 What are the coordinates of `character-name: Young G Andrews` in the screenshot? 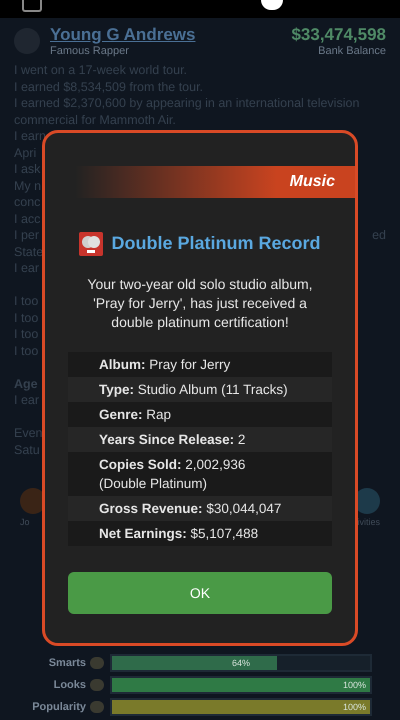 It's located at (123, 34).